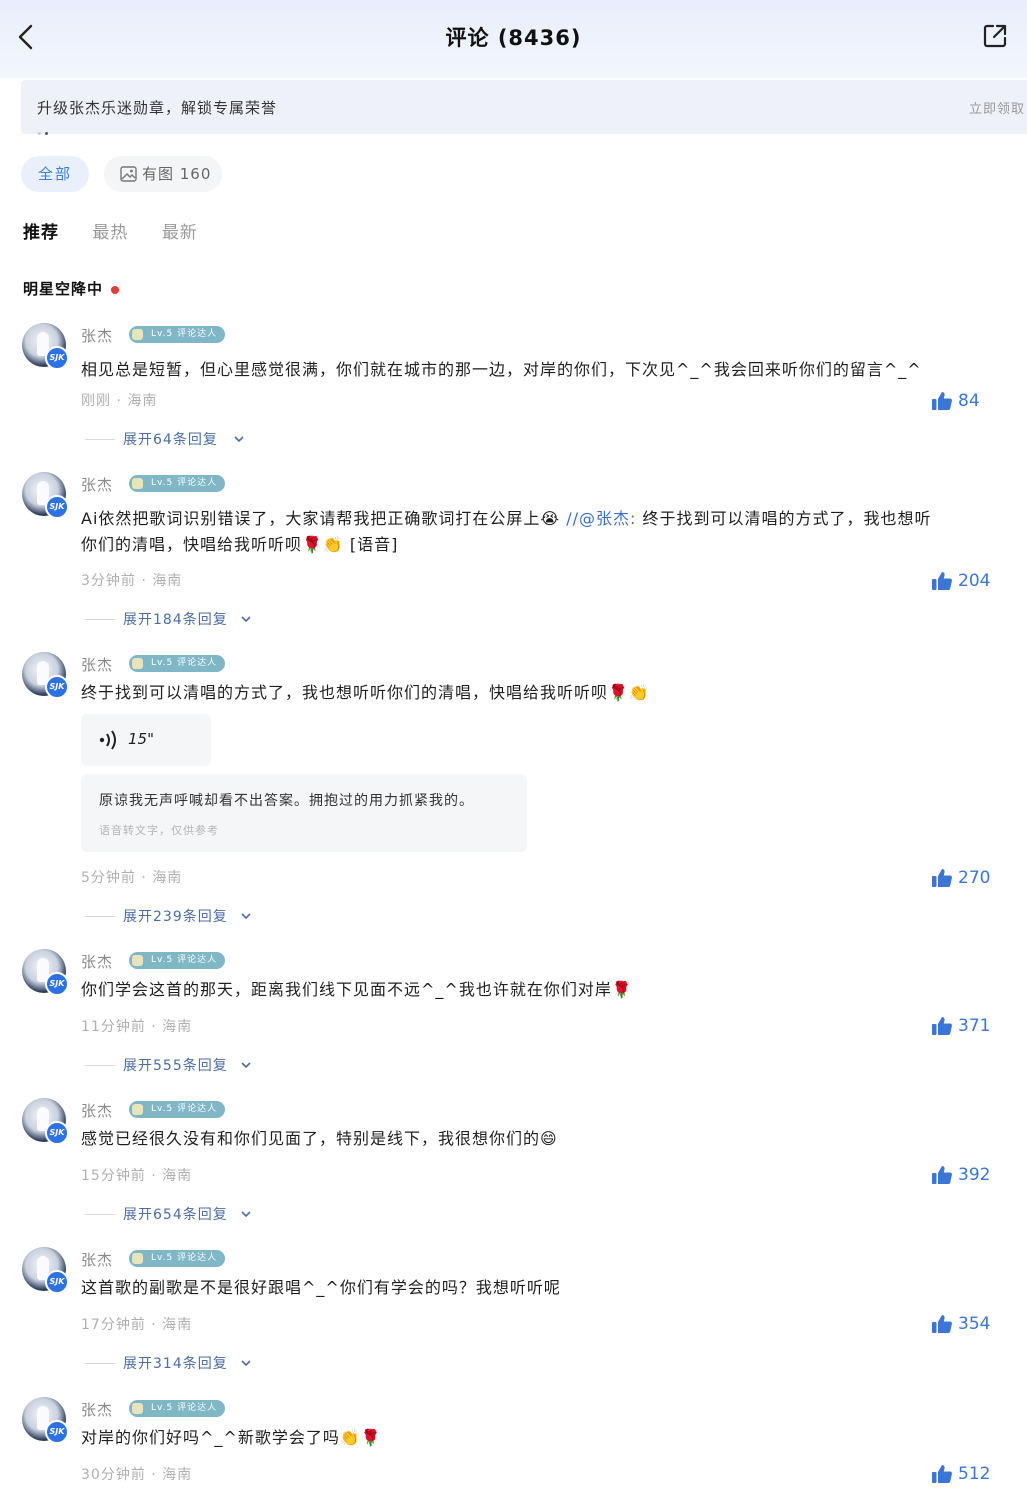 The height and width of the screenshot is (1495, 1027). I want to click on voice-transcript: 原谅我无声呼喊却看不出答案。拥抱过的用力抓紧我的。 语音转文字，仅供参考, so click(304, 813).